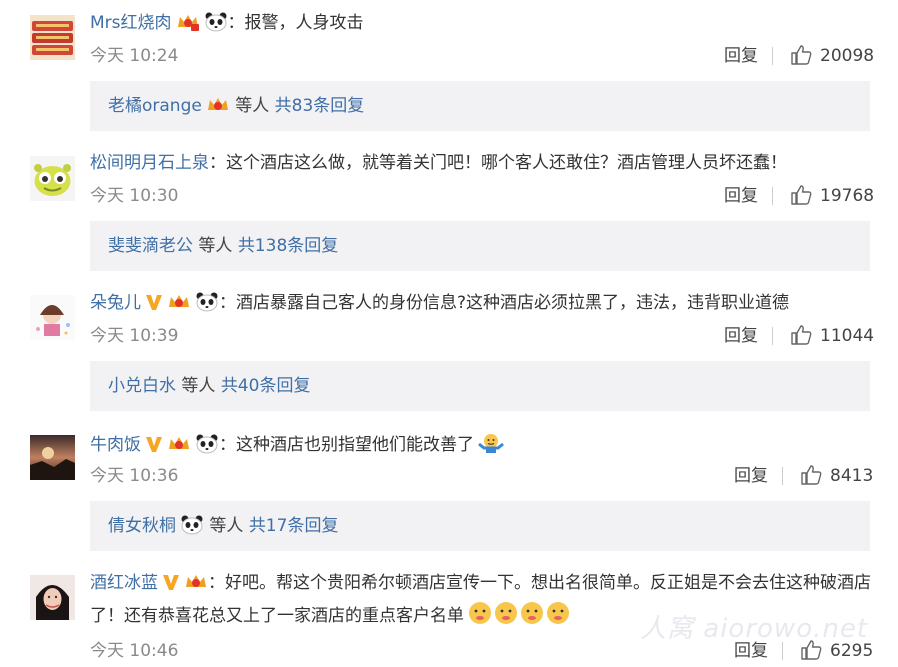  What do you see at coordinates (131, 23) in the screenshot?
I see `comment-username: Mrs红烧肉` at bounding box center [131, 23].